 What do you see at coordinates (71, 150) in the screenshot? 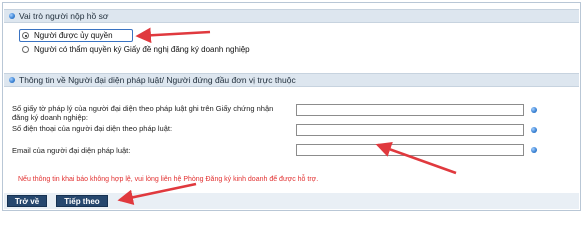
I see `email-label: Email của người đại diện pháp luật:` at bounding box center [71, 150].